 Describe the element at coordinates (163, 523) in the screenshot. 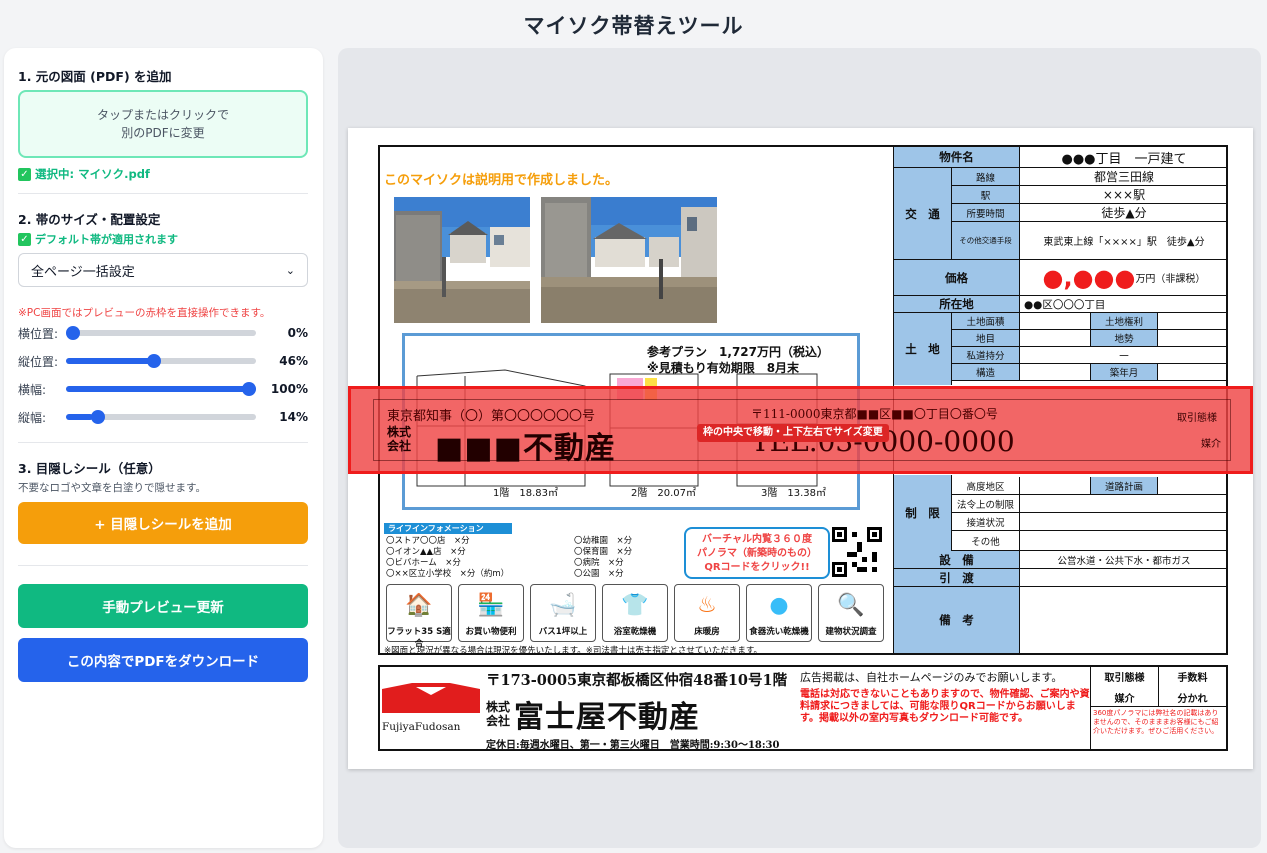

I see `add-seal-button: + 目隠しシールを追加` at that location.